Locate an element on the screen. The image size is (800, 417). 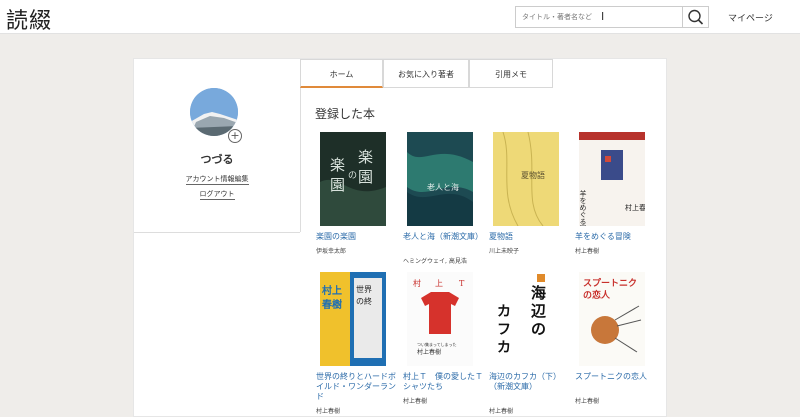
book-cover: 夏物語 is located at coordinates (526, 179).